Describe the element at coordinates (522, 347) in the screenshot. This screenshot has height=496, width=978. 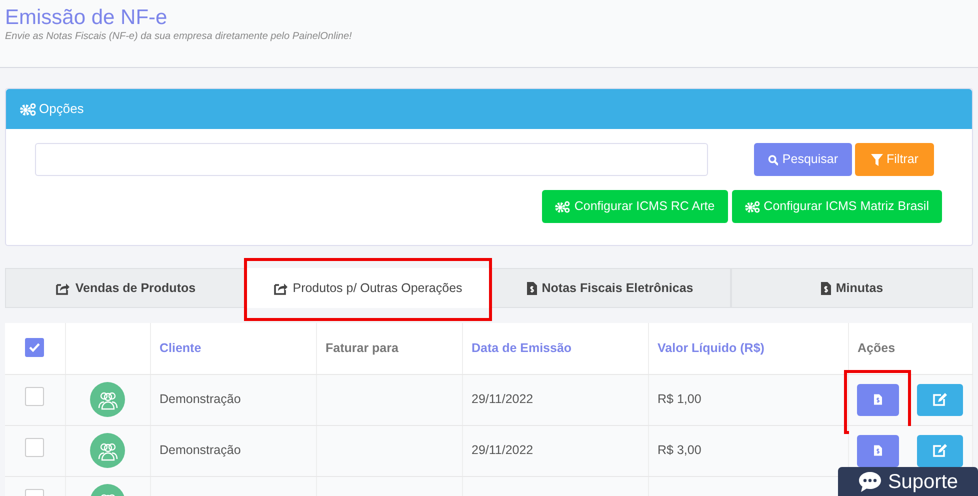
I see `sortable-column-header: Data de Emissão` at that location.